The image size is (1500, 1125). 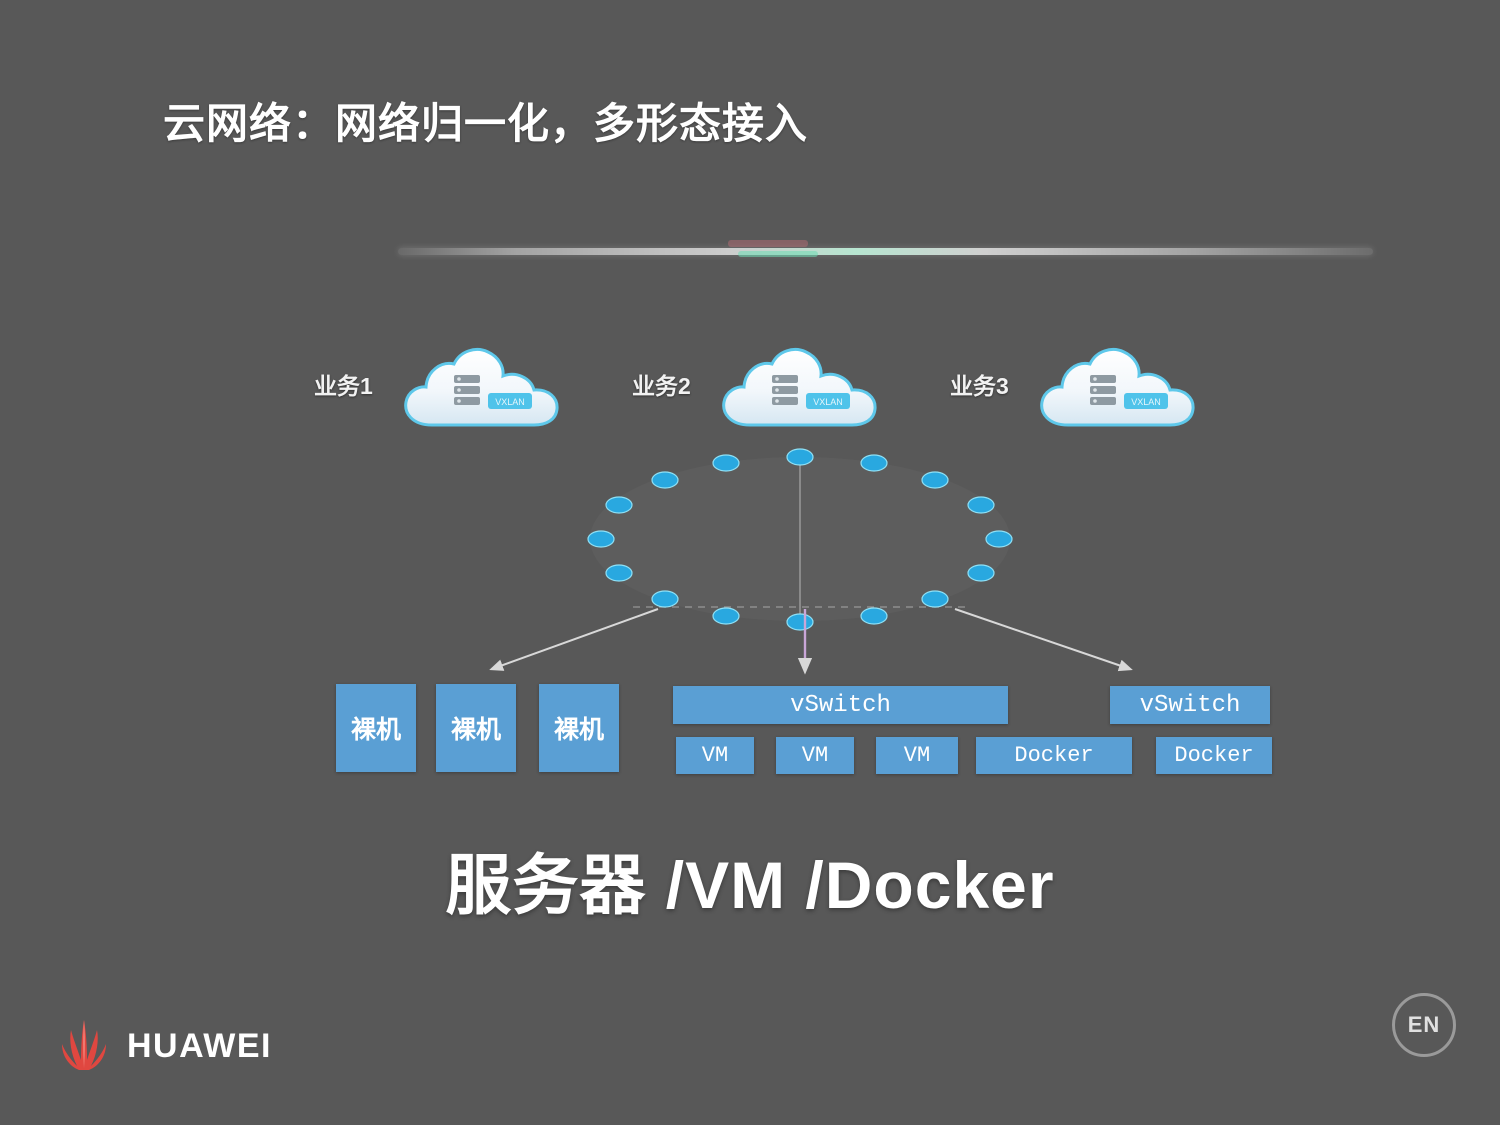 I want to click on cloud-group-1: 业务1 VXLAN, so click(x=444, y=390).